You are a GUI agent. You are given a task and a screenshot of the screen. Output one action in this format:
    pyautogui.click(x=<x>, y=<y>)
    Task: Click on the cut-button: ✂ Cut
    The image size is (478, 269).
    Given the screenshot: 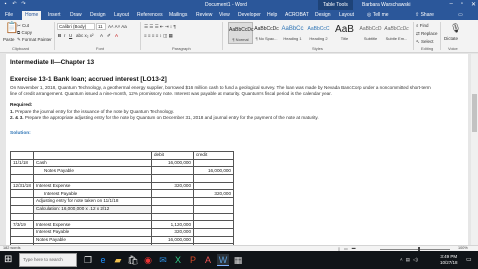 What is the action you would take?
    pyautogui.click(x=23, y=26)
    